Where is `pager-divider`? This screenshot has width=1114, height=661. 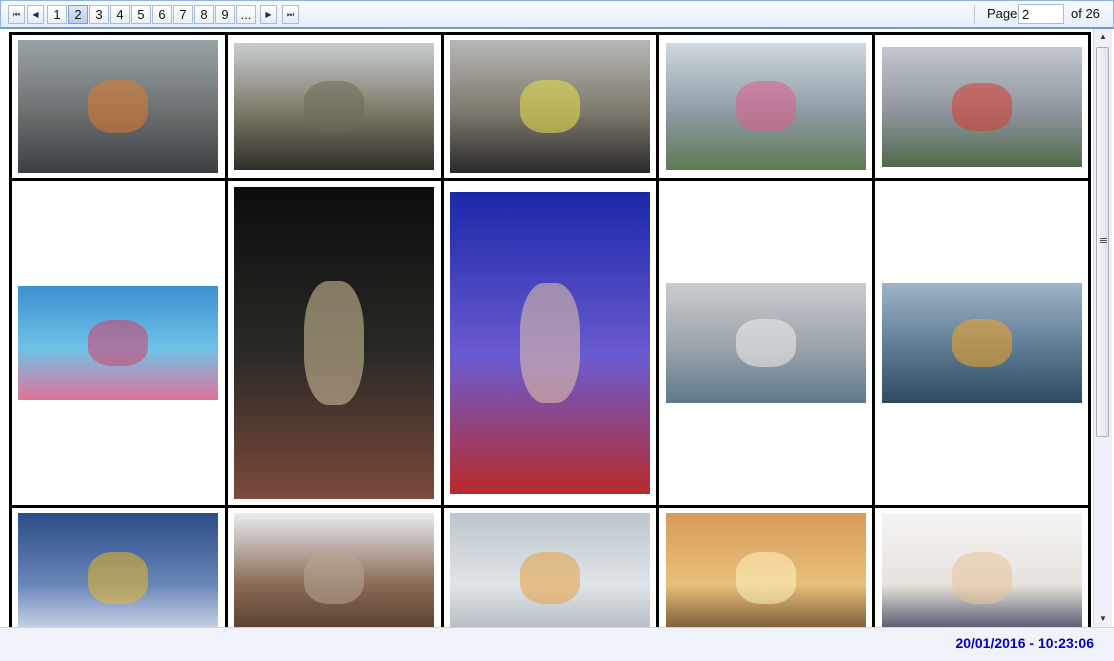 pager-divider is located at coordinates (974, 14).